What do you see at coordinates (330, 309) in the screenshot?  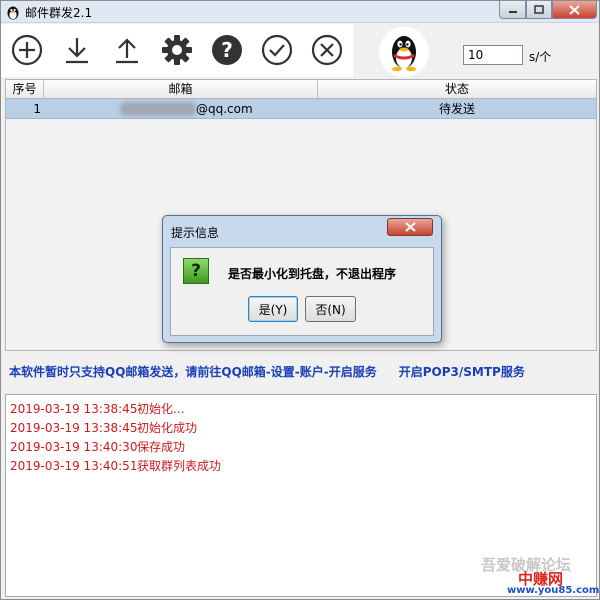 I see `no-button: 否(N)` at bounding box center [330, 309].